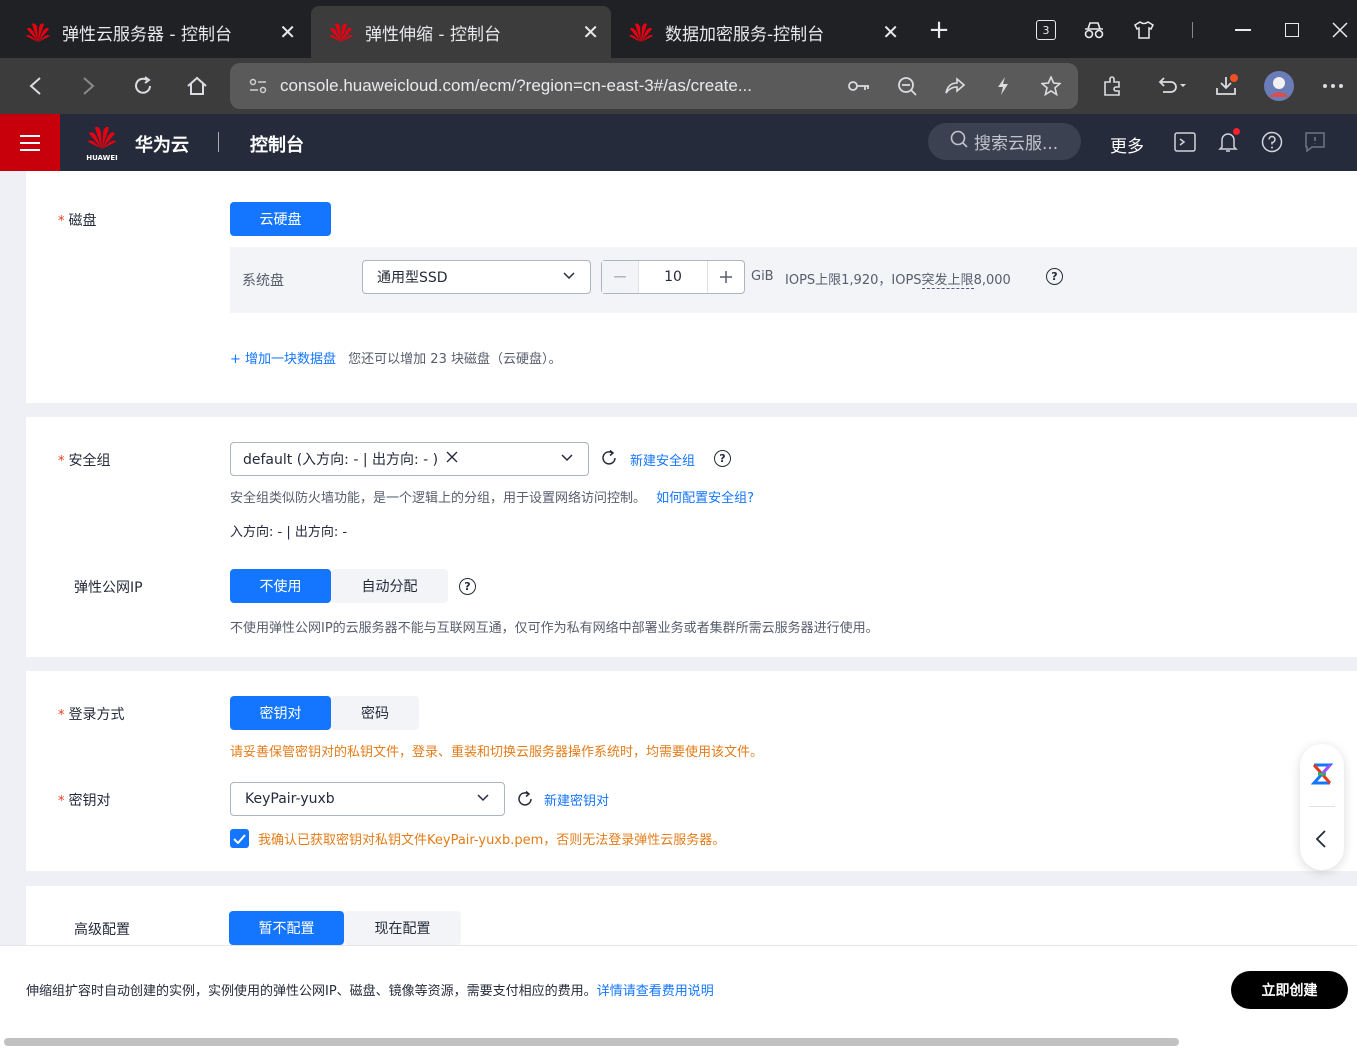  Describe the element at coordinates (280, 713) in the screenshot. I see `login-option-keypair: 密钥对` at that location.